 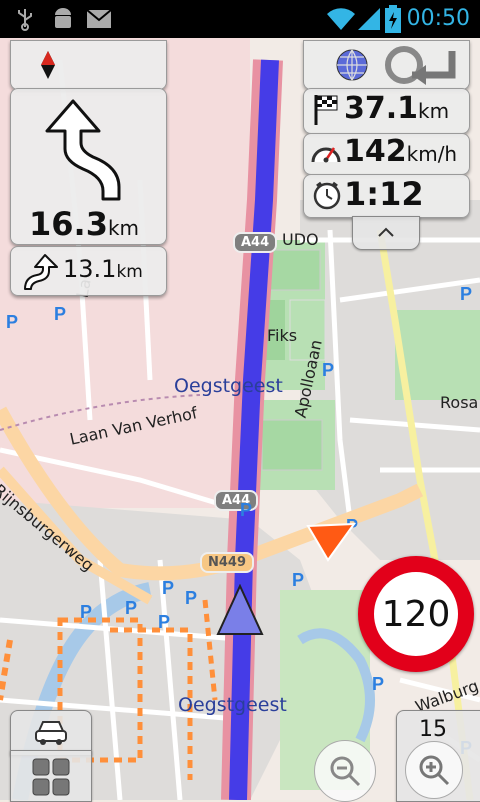 I want to click on car-icon, so click(x=51, y=733).